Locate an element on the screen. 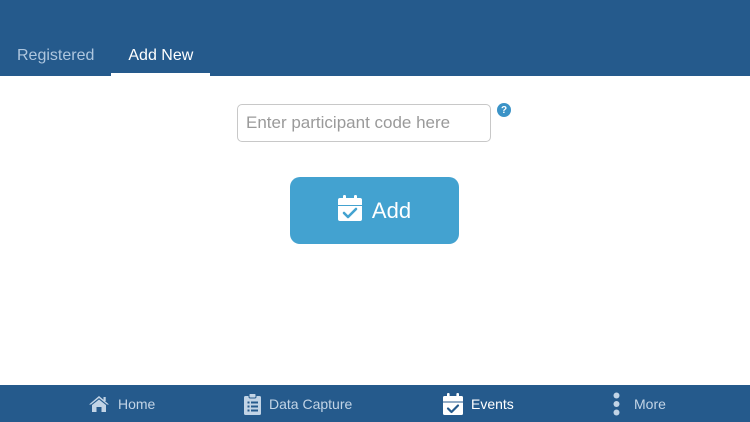 This screenshot has height=422, width=750. tab-bar: Registered Add New is located at coordinates (105, 56).